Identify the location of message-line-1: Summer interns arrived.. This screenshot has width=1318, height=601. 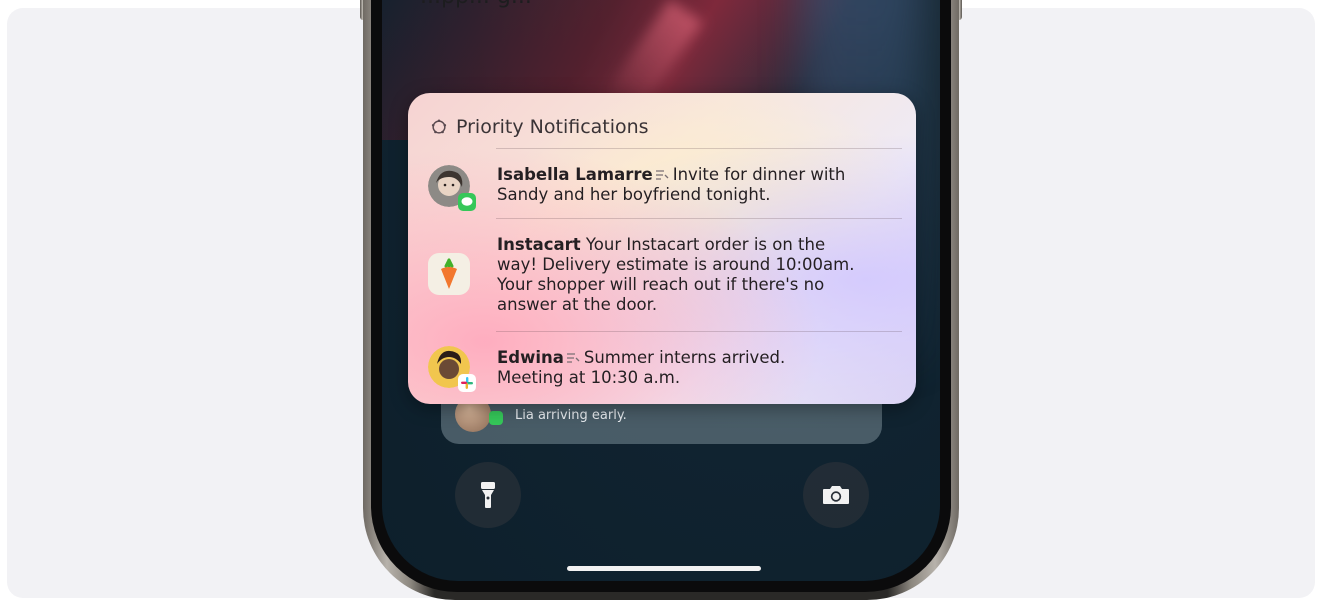
(684, 357).